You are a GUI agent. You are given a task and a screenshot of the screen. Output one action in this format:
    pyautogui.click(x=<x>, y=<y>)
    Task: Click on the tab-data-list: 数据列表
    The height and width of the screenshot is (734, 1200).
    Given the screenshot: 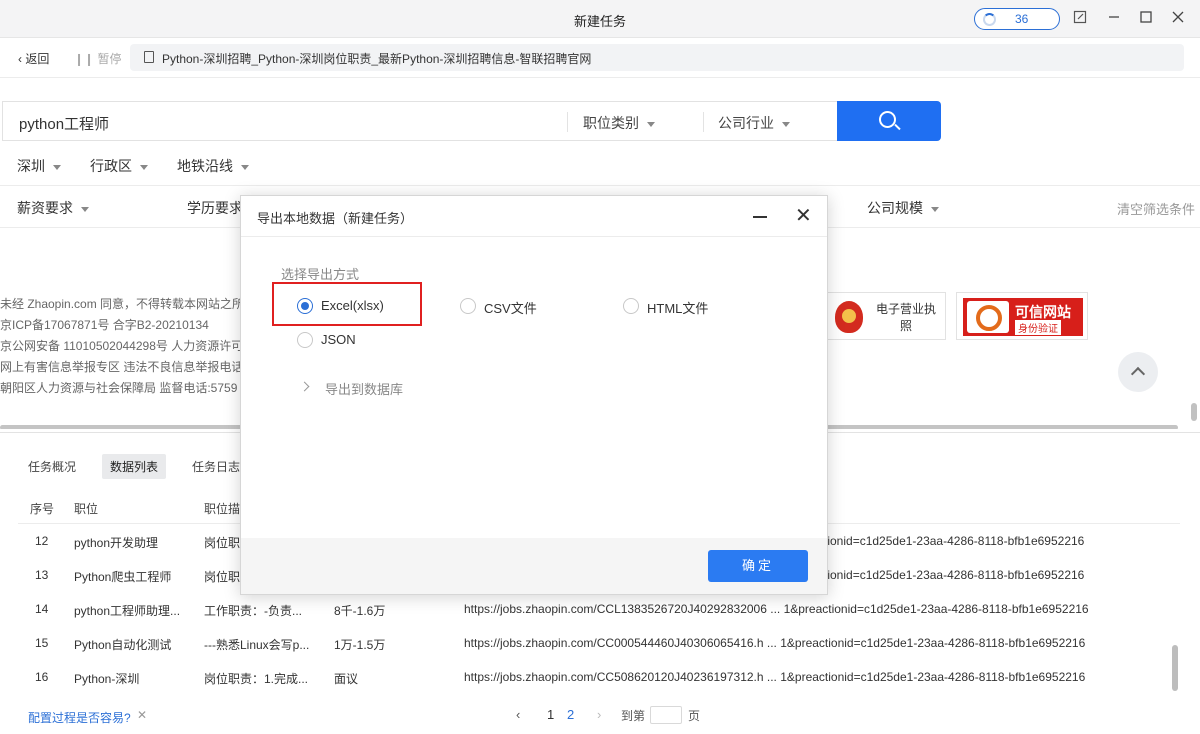 What is the action you would take?
    pyautogui.click(x=134, y=466)
    